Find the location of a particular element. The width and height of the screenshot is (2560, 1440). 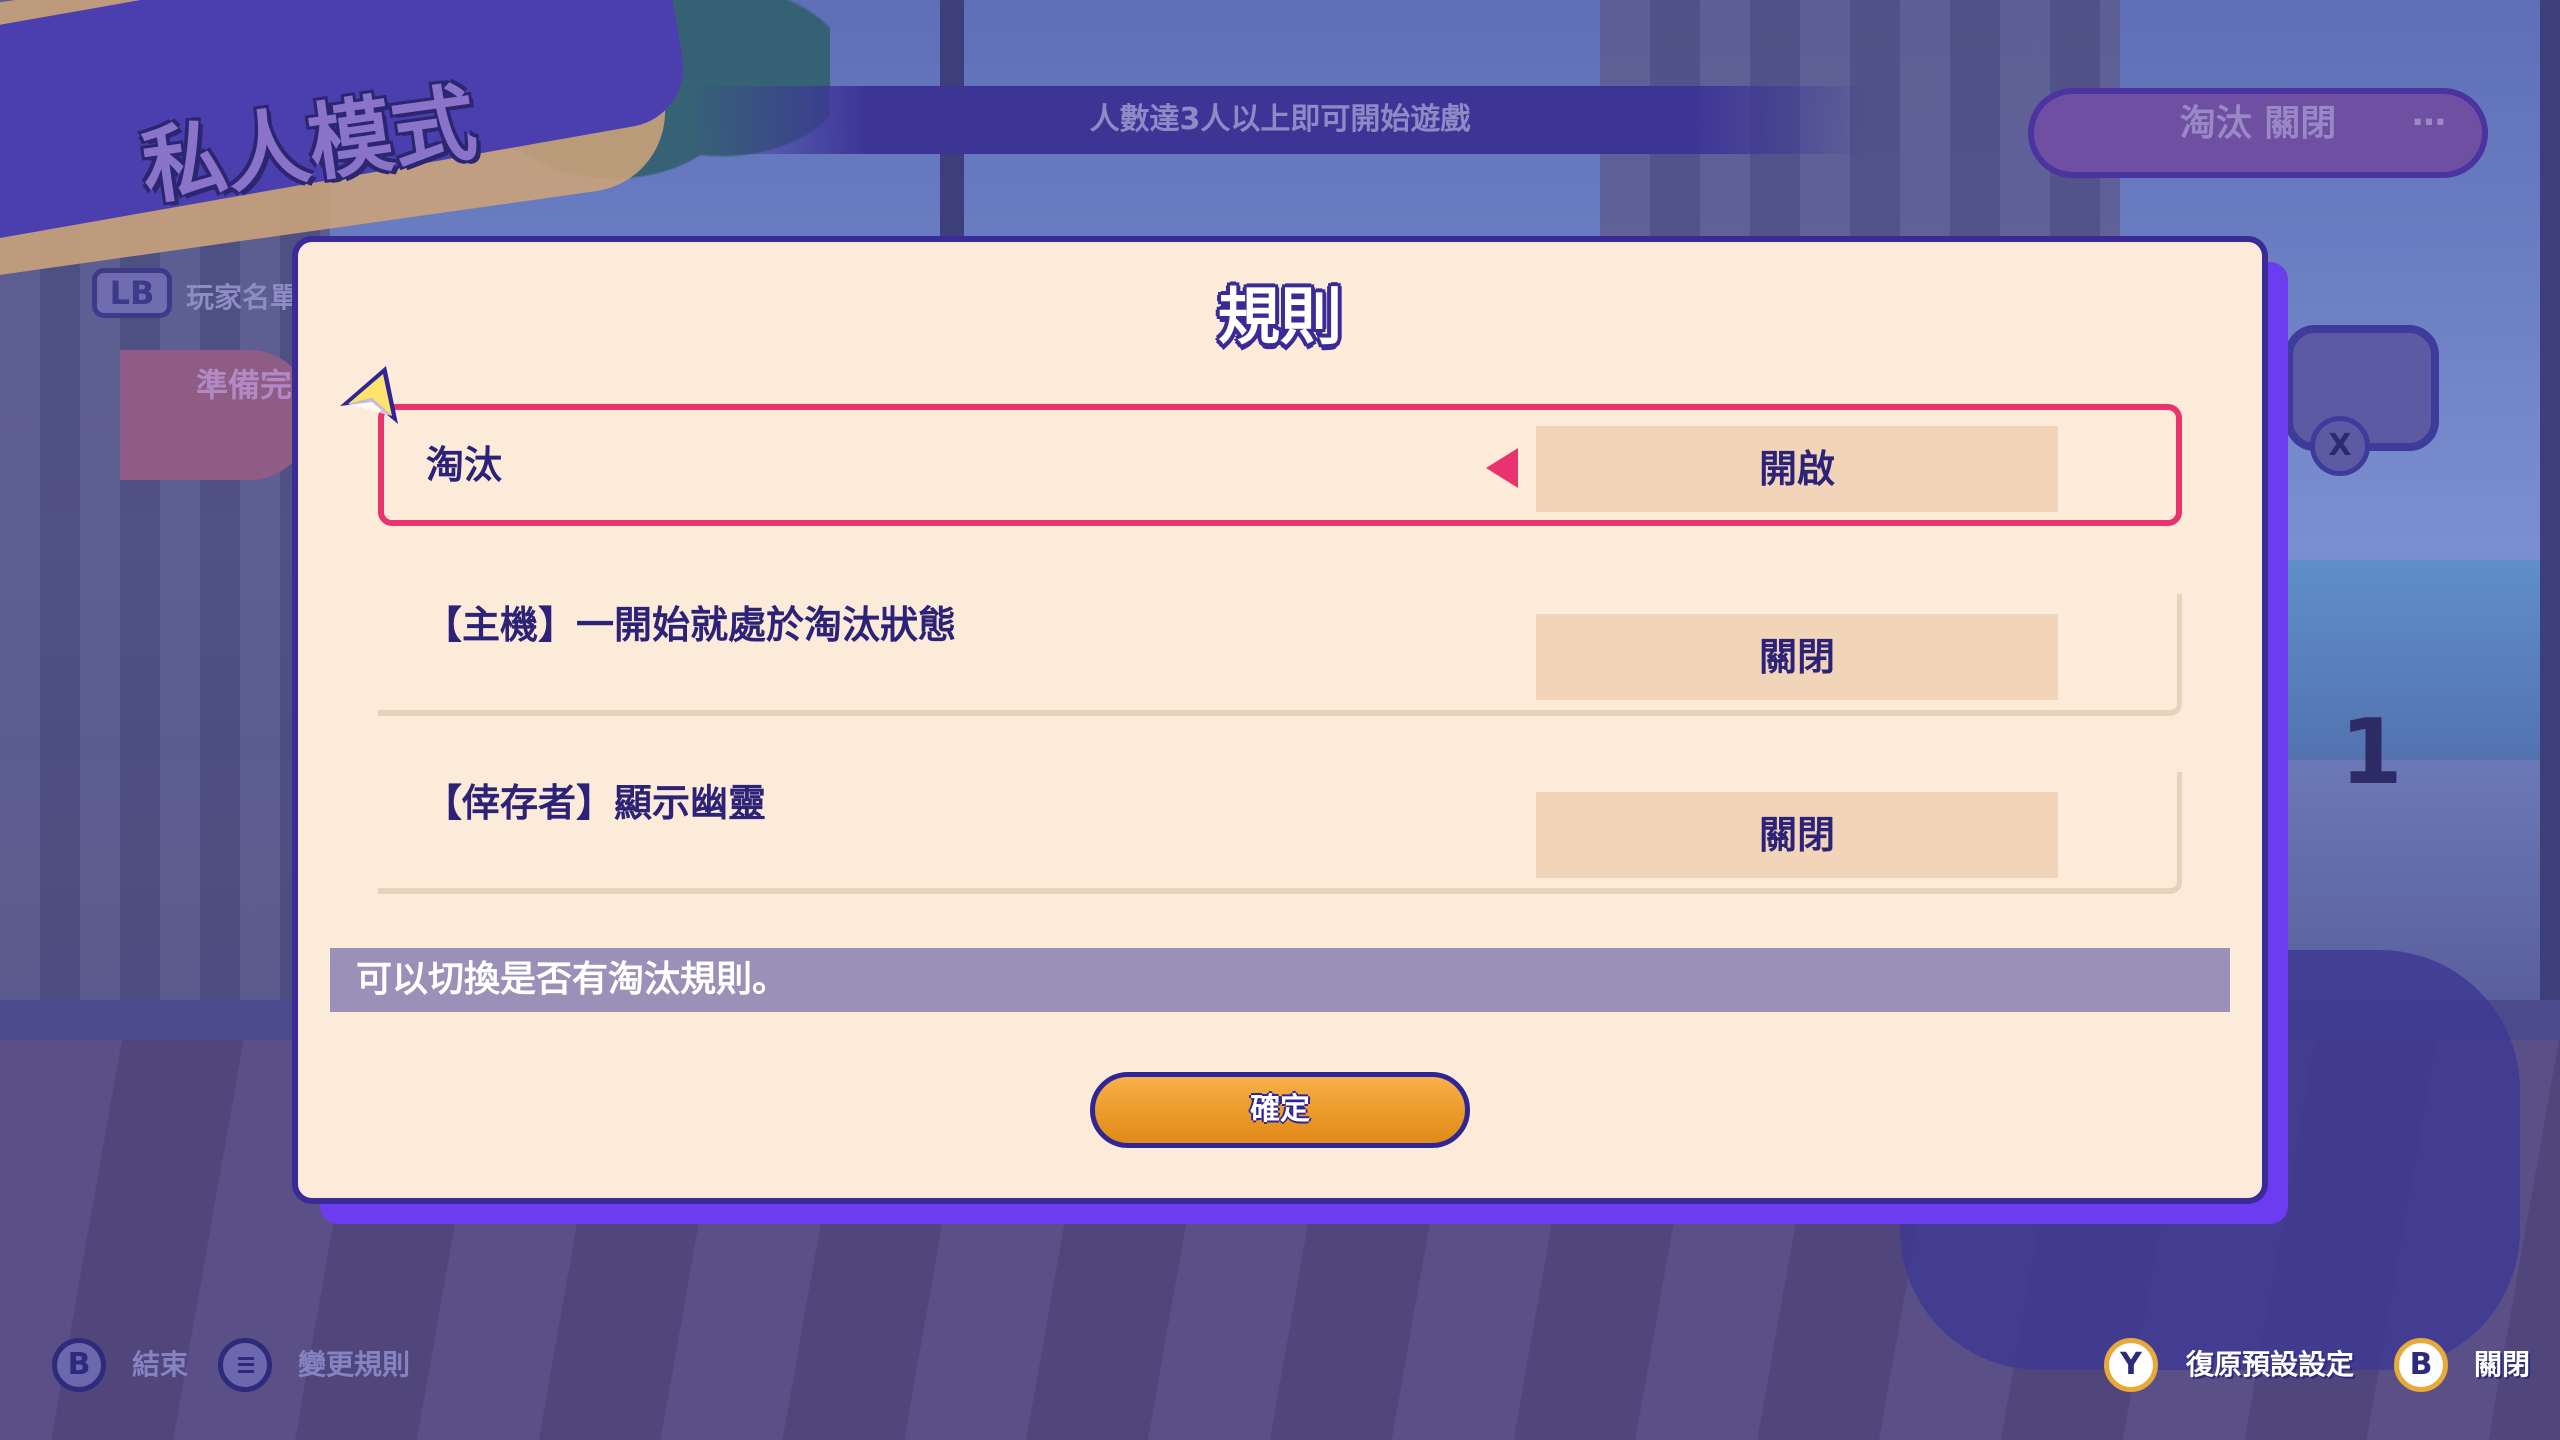

confirm-button: 確定 is located at coordinates (1280, 1110).